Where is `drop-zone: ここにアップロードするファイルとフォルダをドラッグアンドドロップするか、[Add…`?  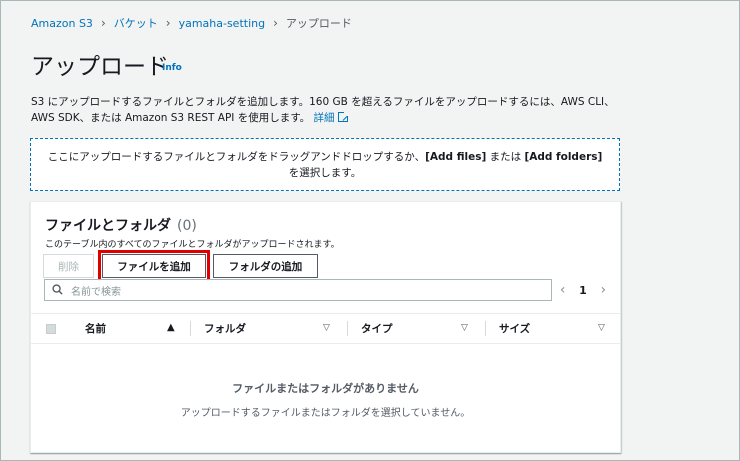
drop-zone: ここにアップロードするファイルとフォルダをドラッグアンドドロップするか、[Add… is located at coordinates (325, 164).